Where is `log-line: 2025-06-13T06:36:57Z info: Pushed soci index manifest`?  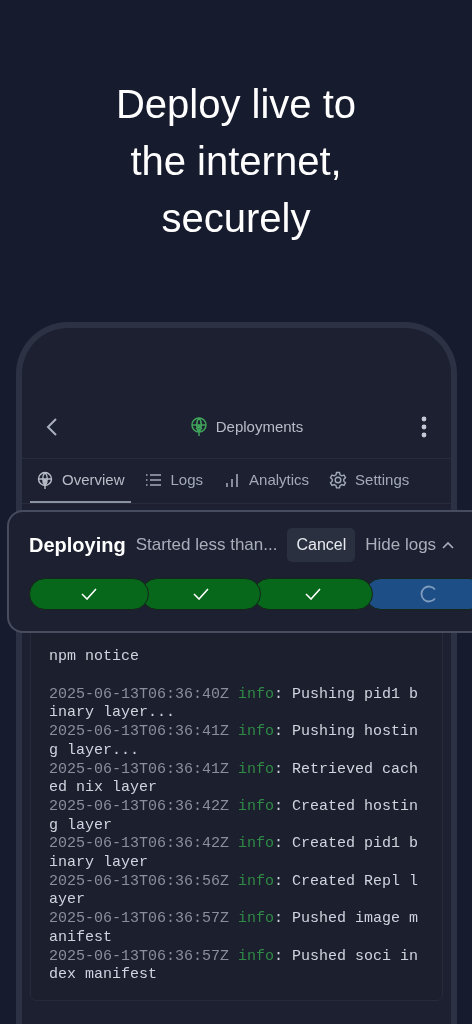
log-line: 2025-06-13T06:36:57Z info: Pushed soci index manifest is located at coordinates (234, 966).